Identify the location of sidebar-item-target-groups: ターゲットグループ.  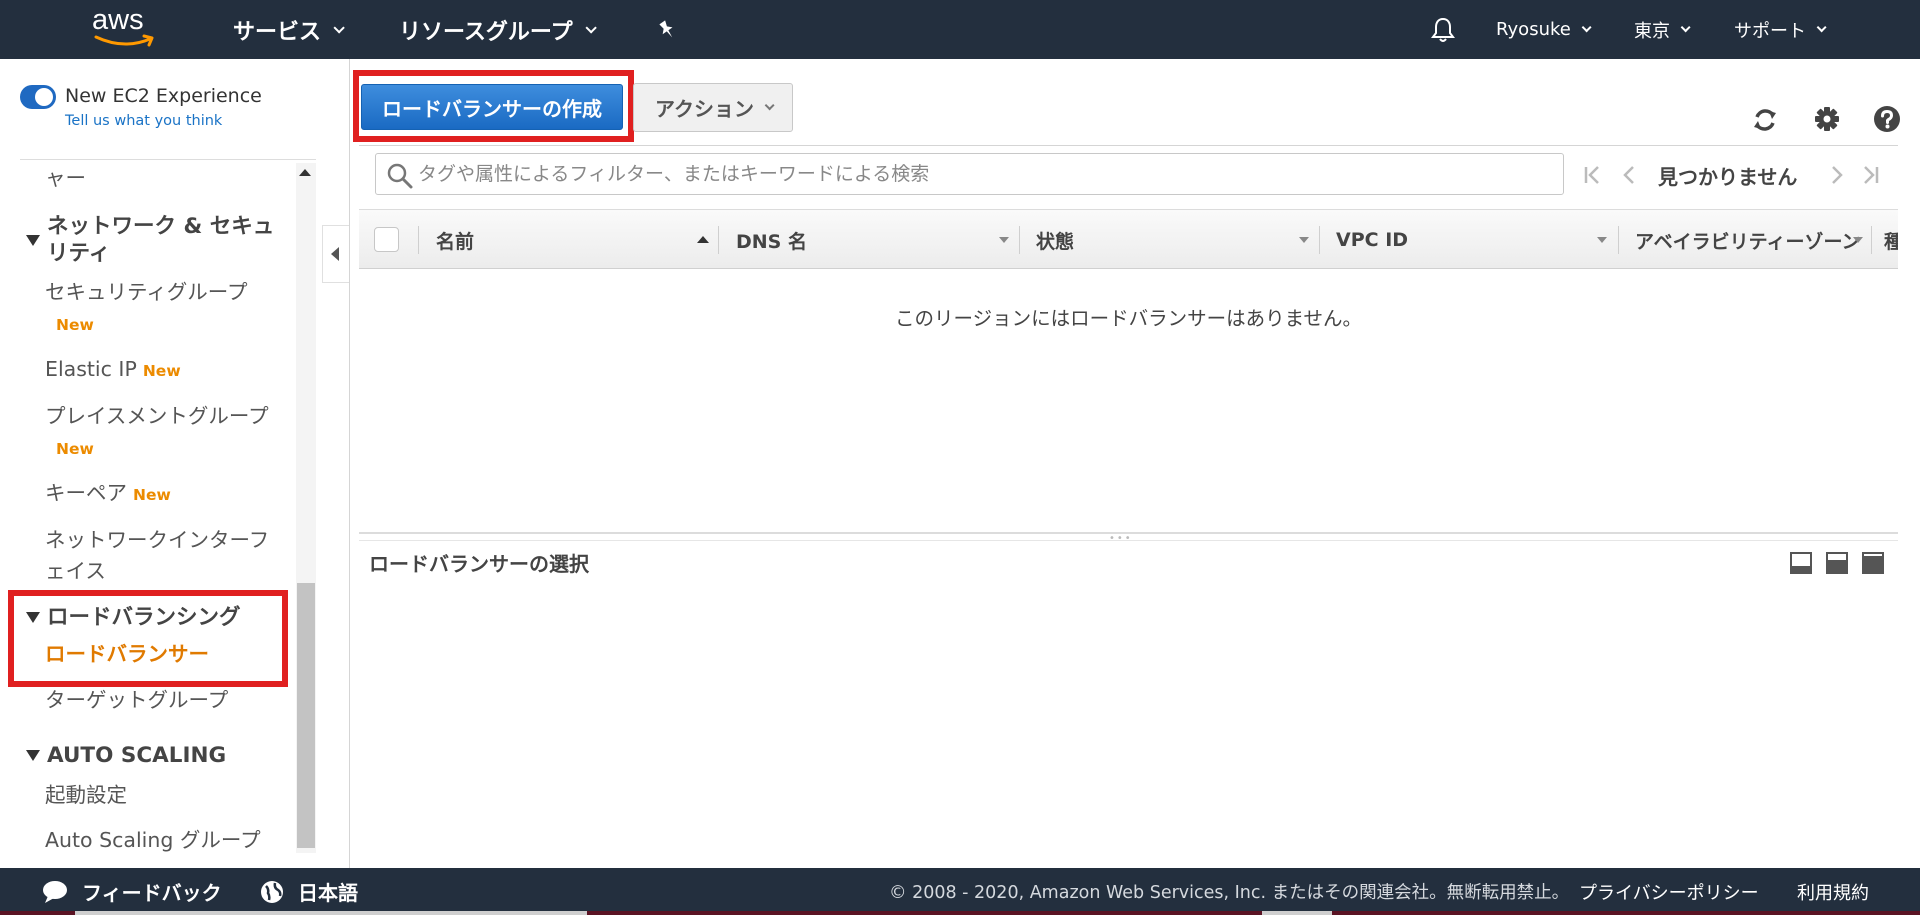
(136, 700).